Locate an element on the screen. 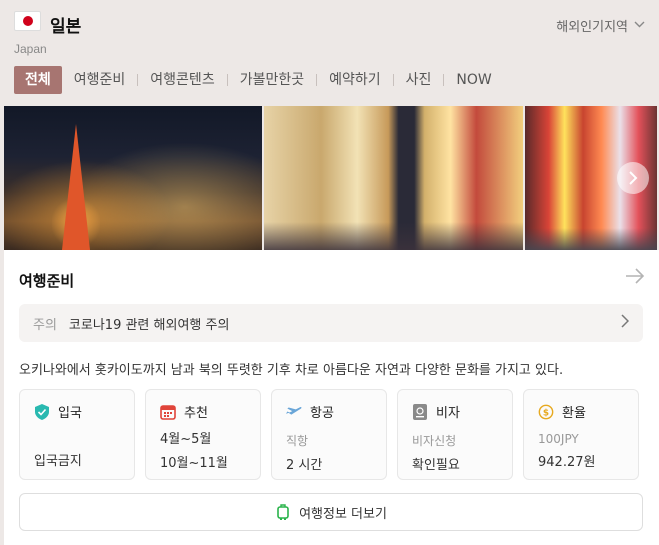 This screenshot has width=659, height=545. tab-travel-content: 여행콘텐츠 is located at coordinates (182, 80).